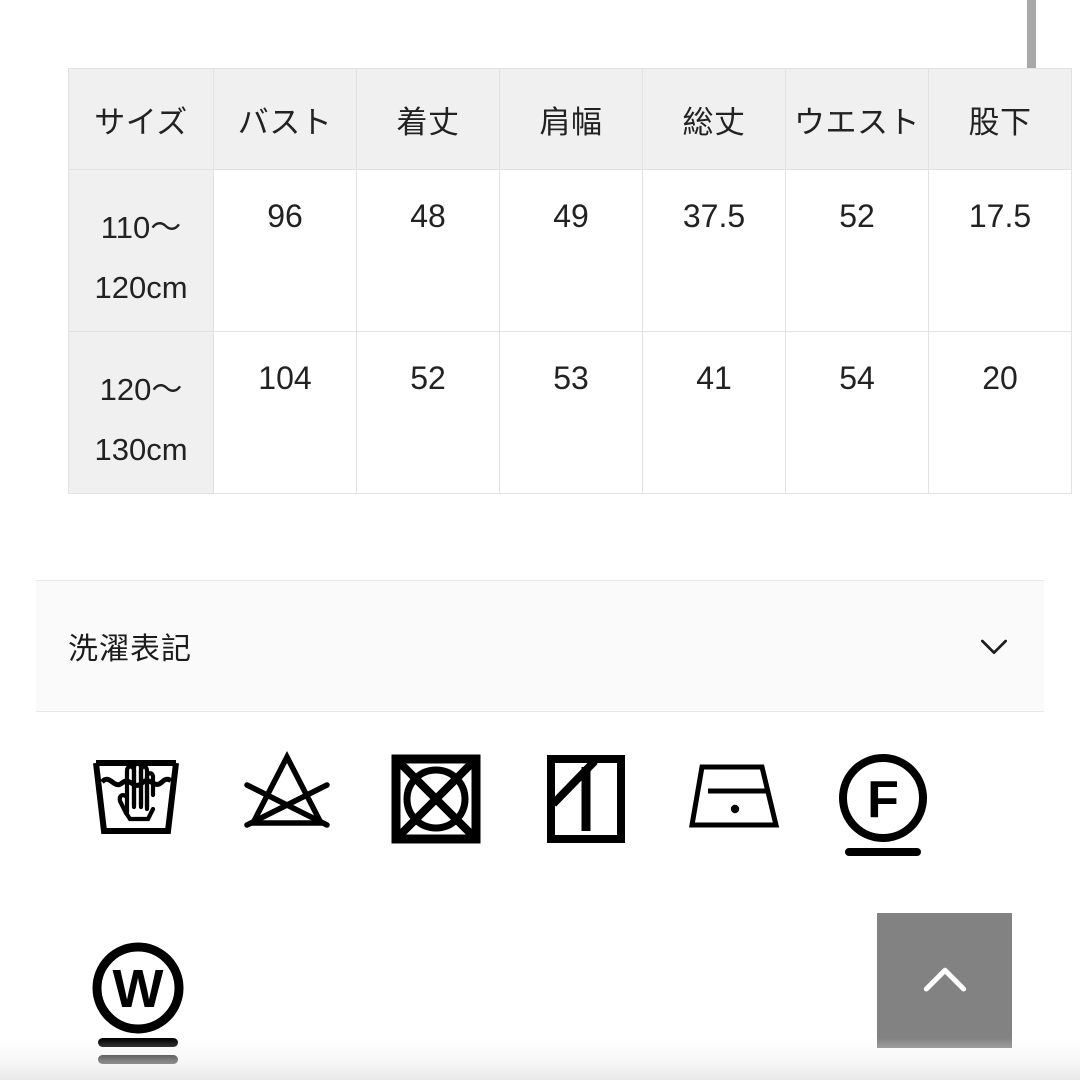 The width and height of the screenshot is (1080, 1080). I want to click on scroll-to-top-button, so click(944, 980).